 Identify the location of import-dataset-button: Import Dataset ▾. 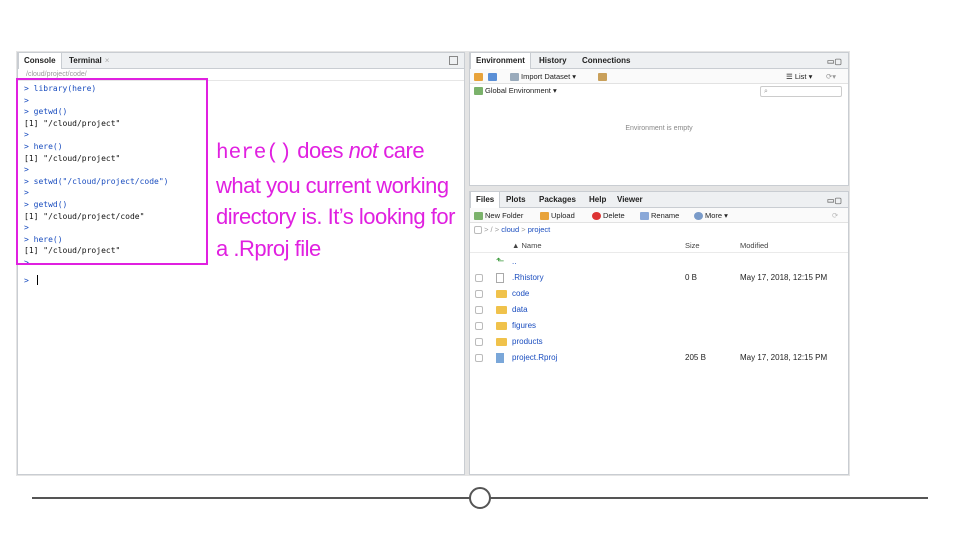
(543, 76).